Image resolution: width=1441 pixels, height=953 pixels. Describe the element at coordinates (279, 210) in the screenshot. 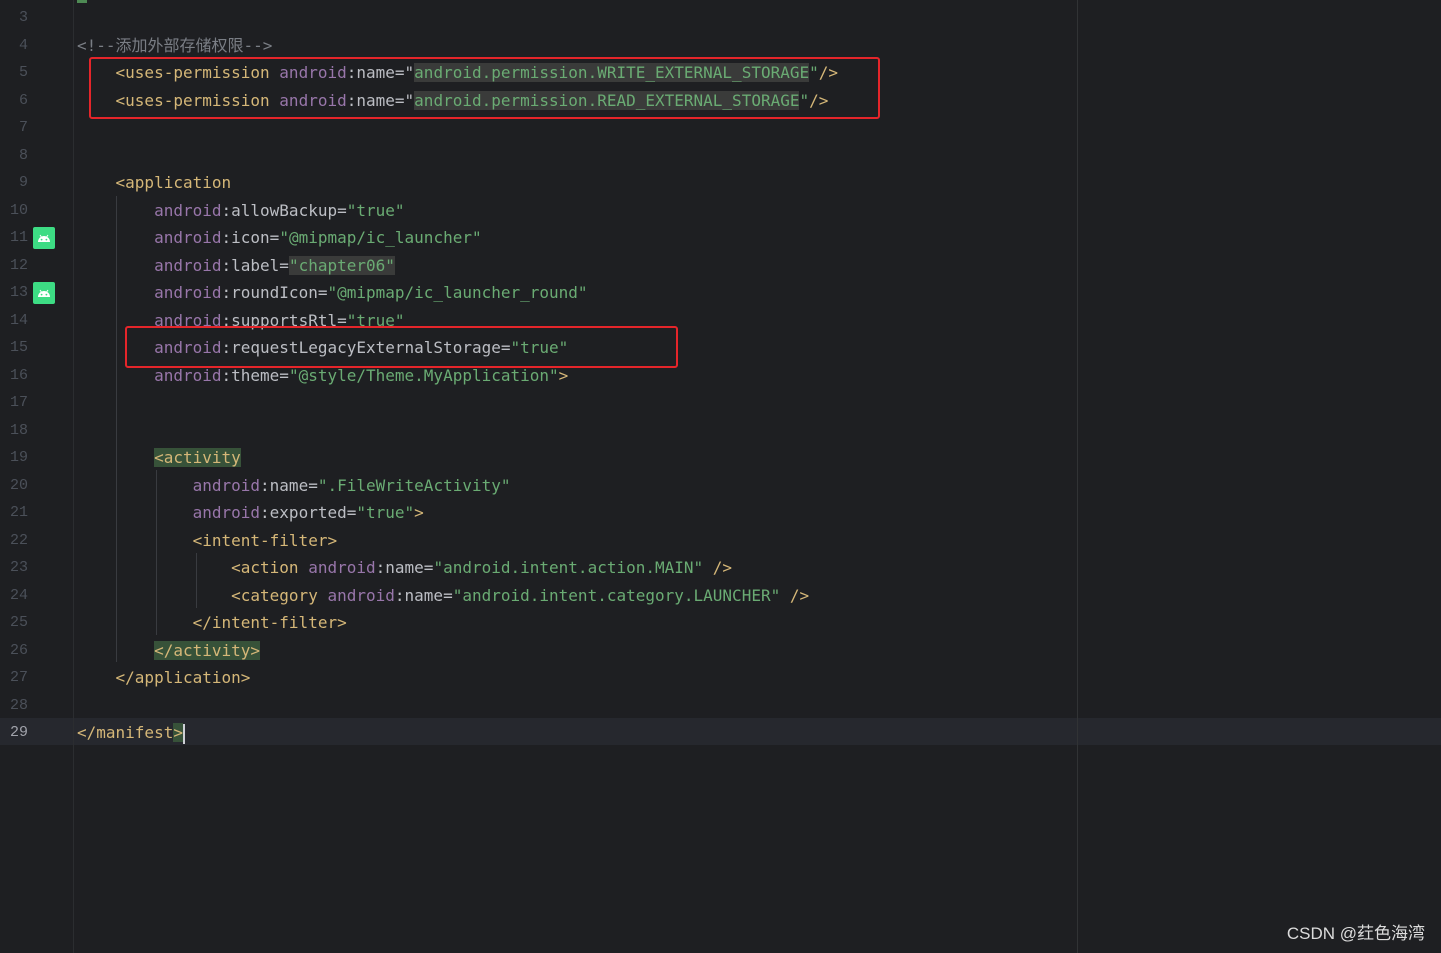

I see `token-attr: :allowBackup` at that location.